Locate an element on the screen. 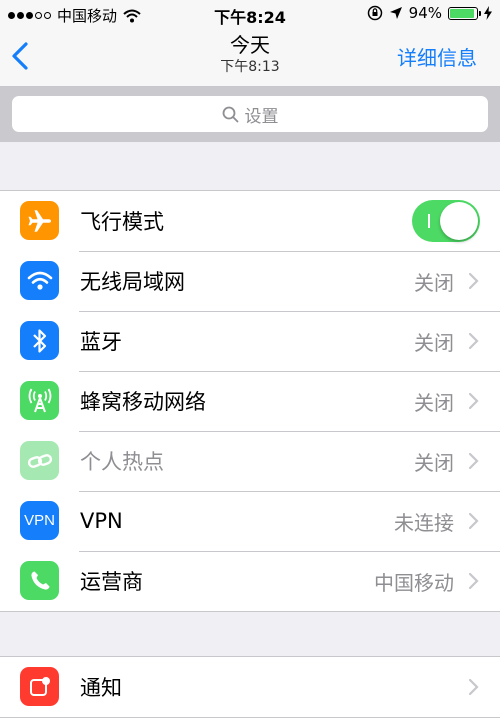  row-airplane-mode: 飞行模式 is located at coordinates (250, 221).